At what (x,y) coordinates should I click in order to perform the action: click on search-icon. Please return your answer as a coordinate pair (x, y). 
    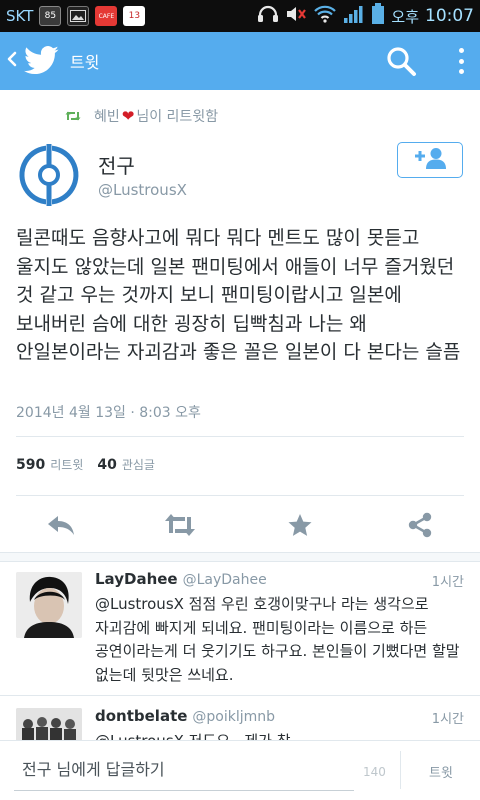
    Looking at the image, I should click on (401, 61).